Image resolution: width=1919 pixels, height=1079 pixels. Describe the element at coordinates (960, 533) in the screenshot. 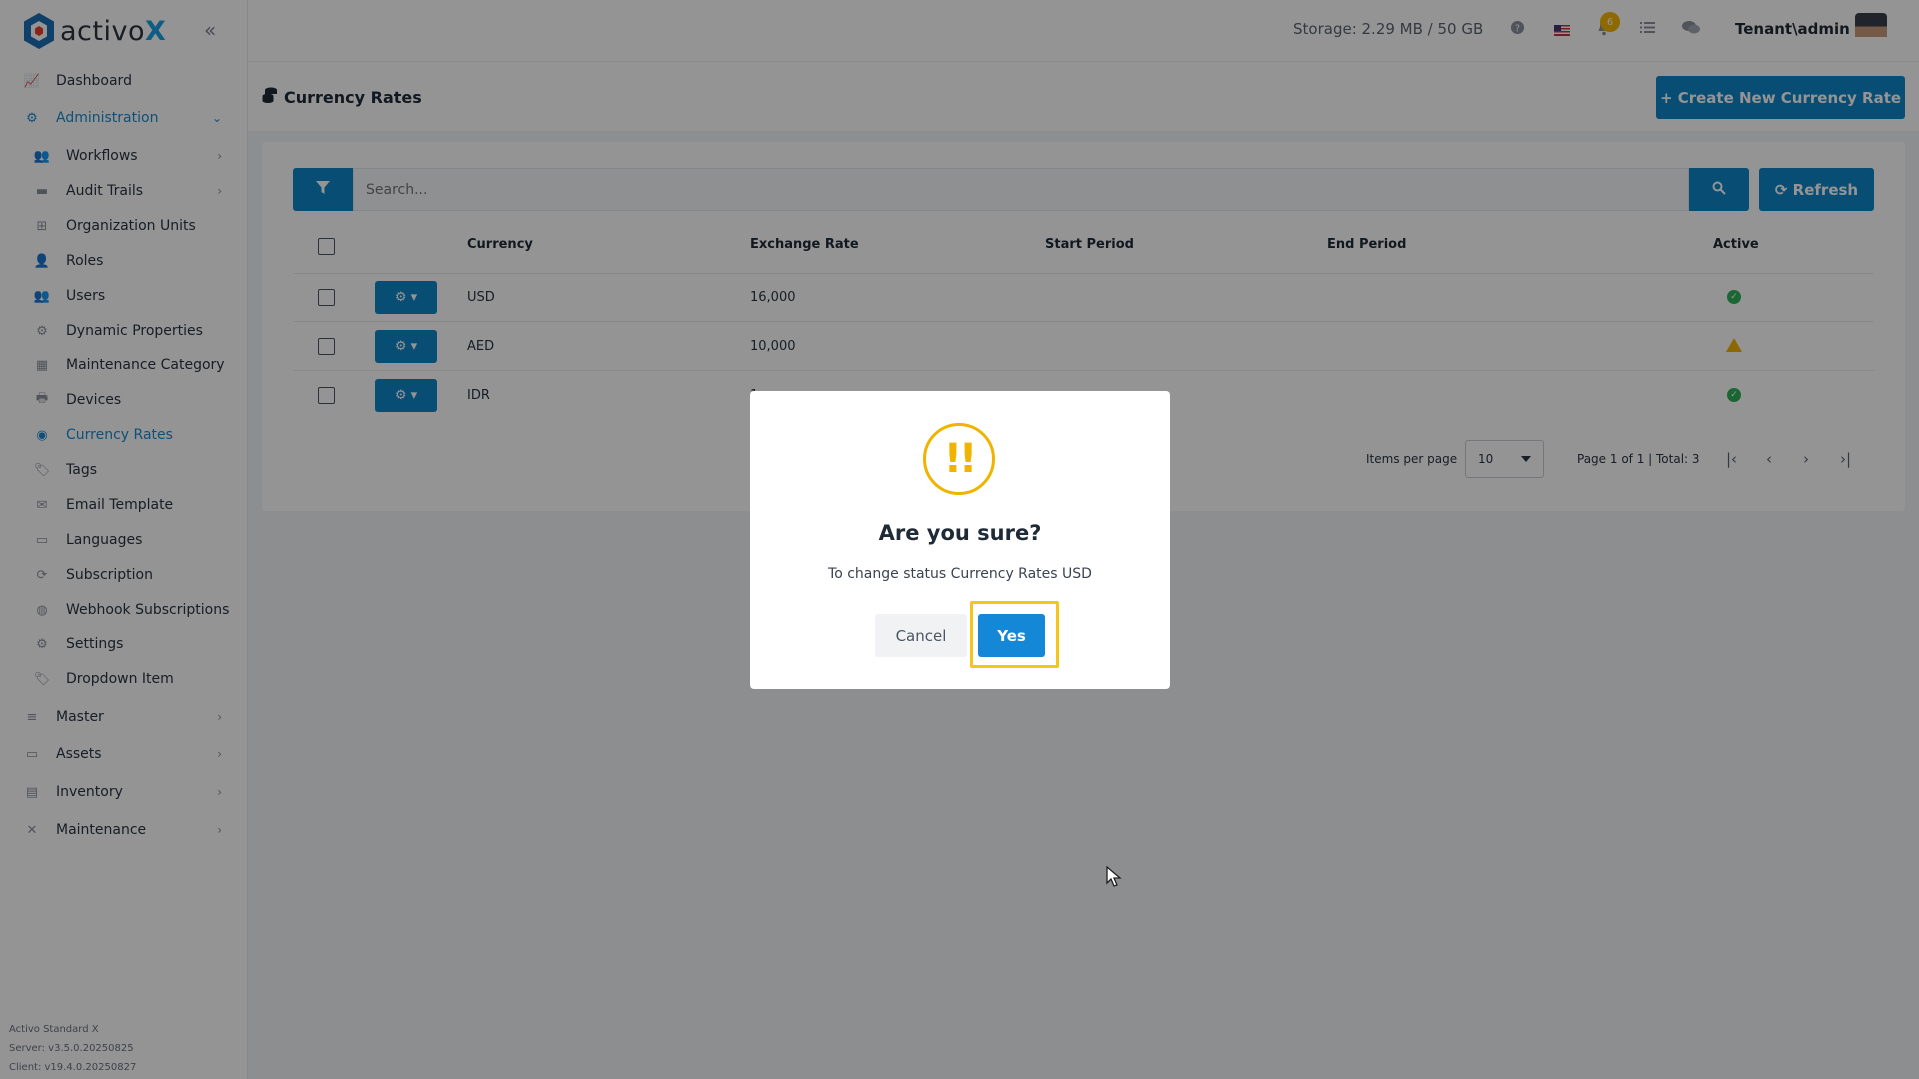

I see `dialog-title: Are you sure?` at that location.